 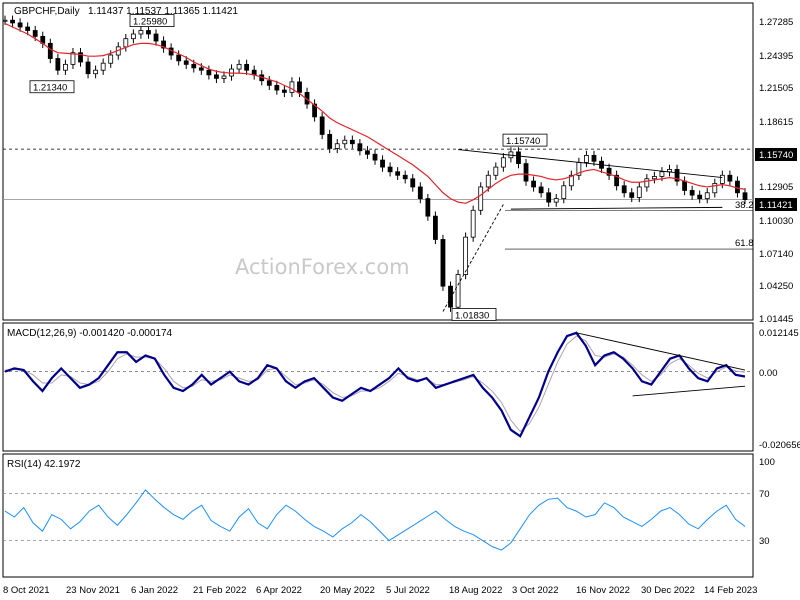 What do you see at coordinates (730, 590) in the screenshot?
I see `x-tick-label: 14 Feb 2023` at bounding box center [730, 590].